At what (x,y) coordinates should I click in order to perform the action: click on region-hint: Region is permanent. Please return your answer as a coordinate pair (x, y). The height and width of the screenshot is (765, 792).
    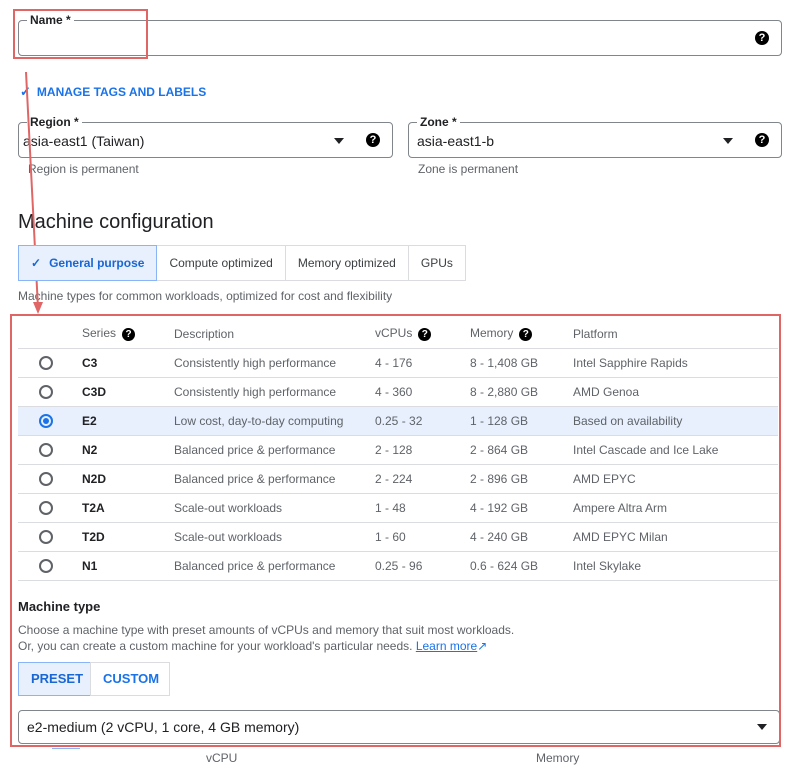
    Looking at the image, I should click on (83, 169).